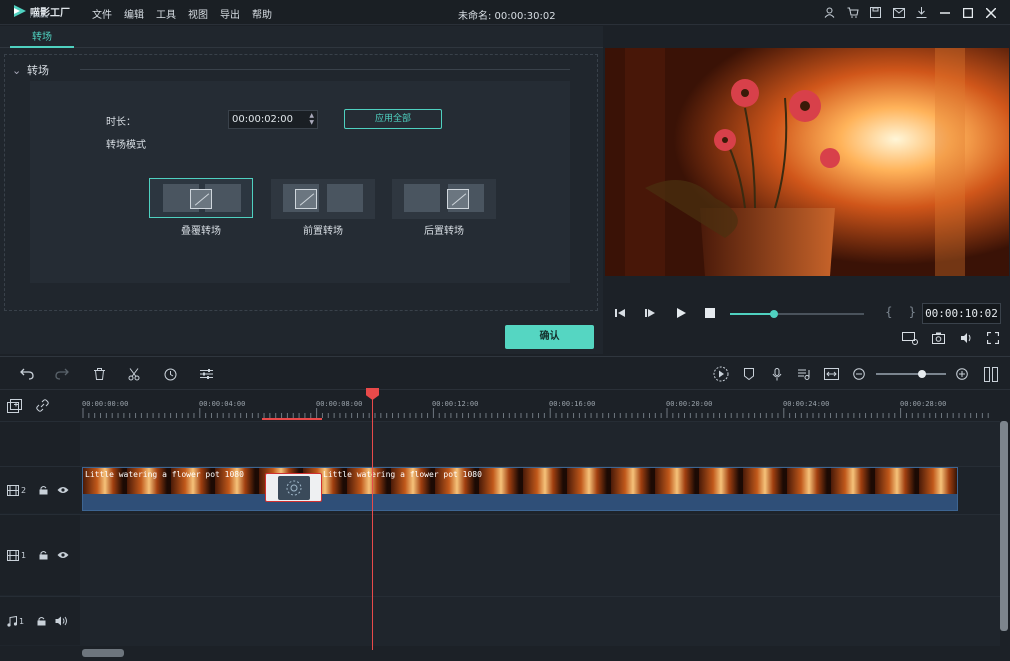  What do you see at coordinates (903, 312) in the screenshot?
I see `mark-in-out: { }` at bounding box center [903, 312].